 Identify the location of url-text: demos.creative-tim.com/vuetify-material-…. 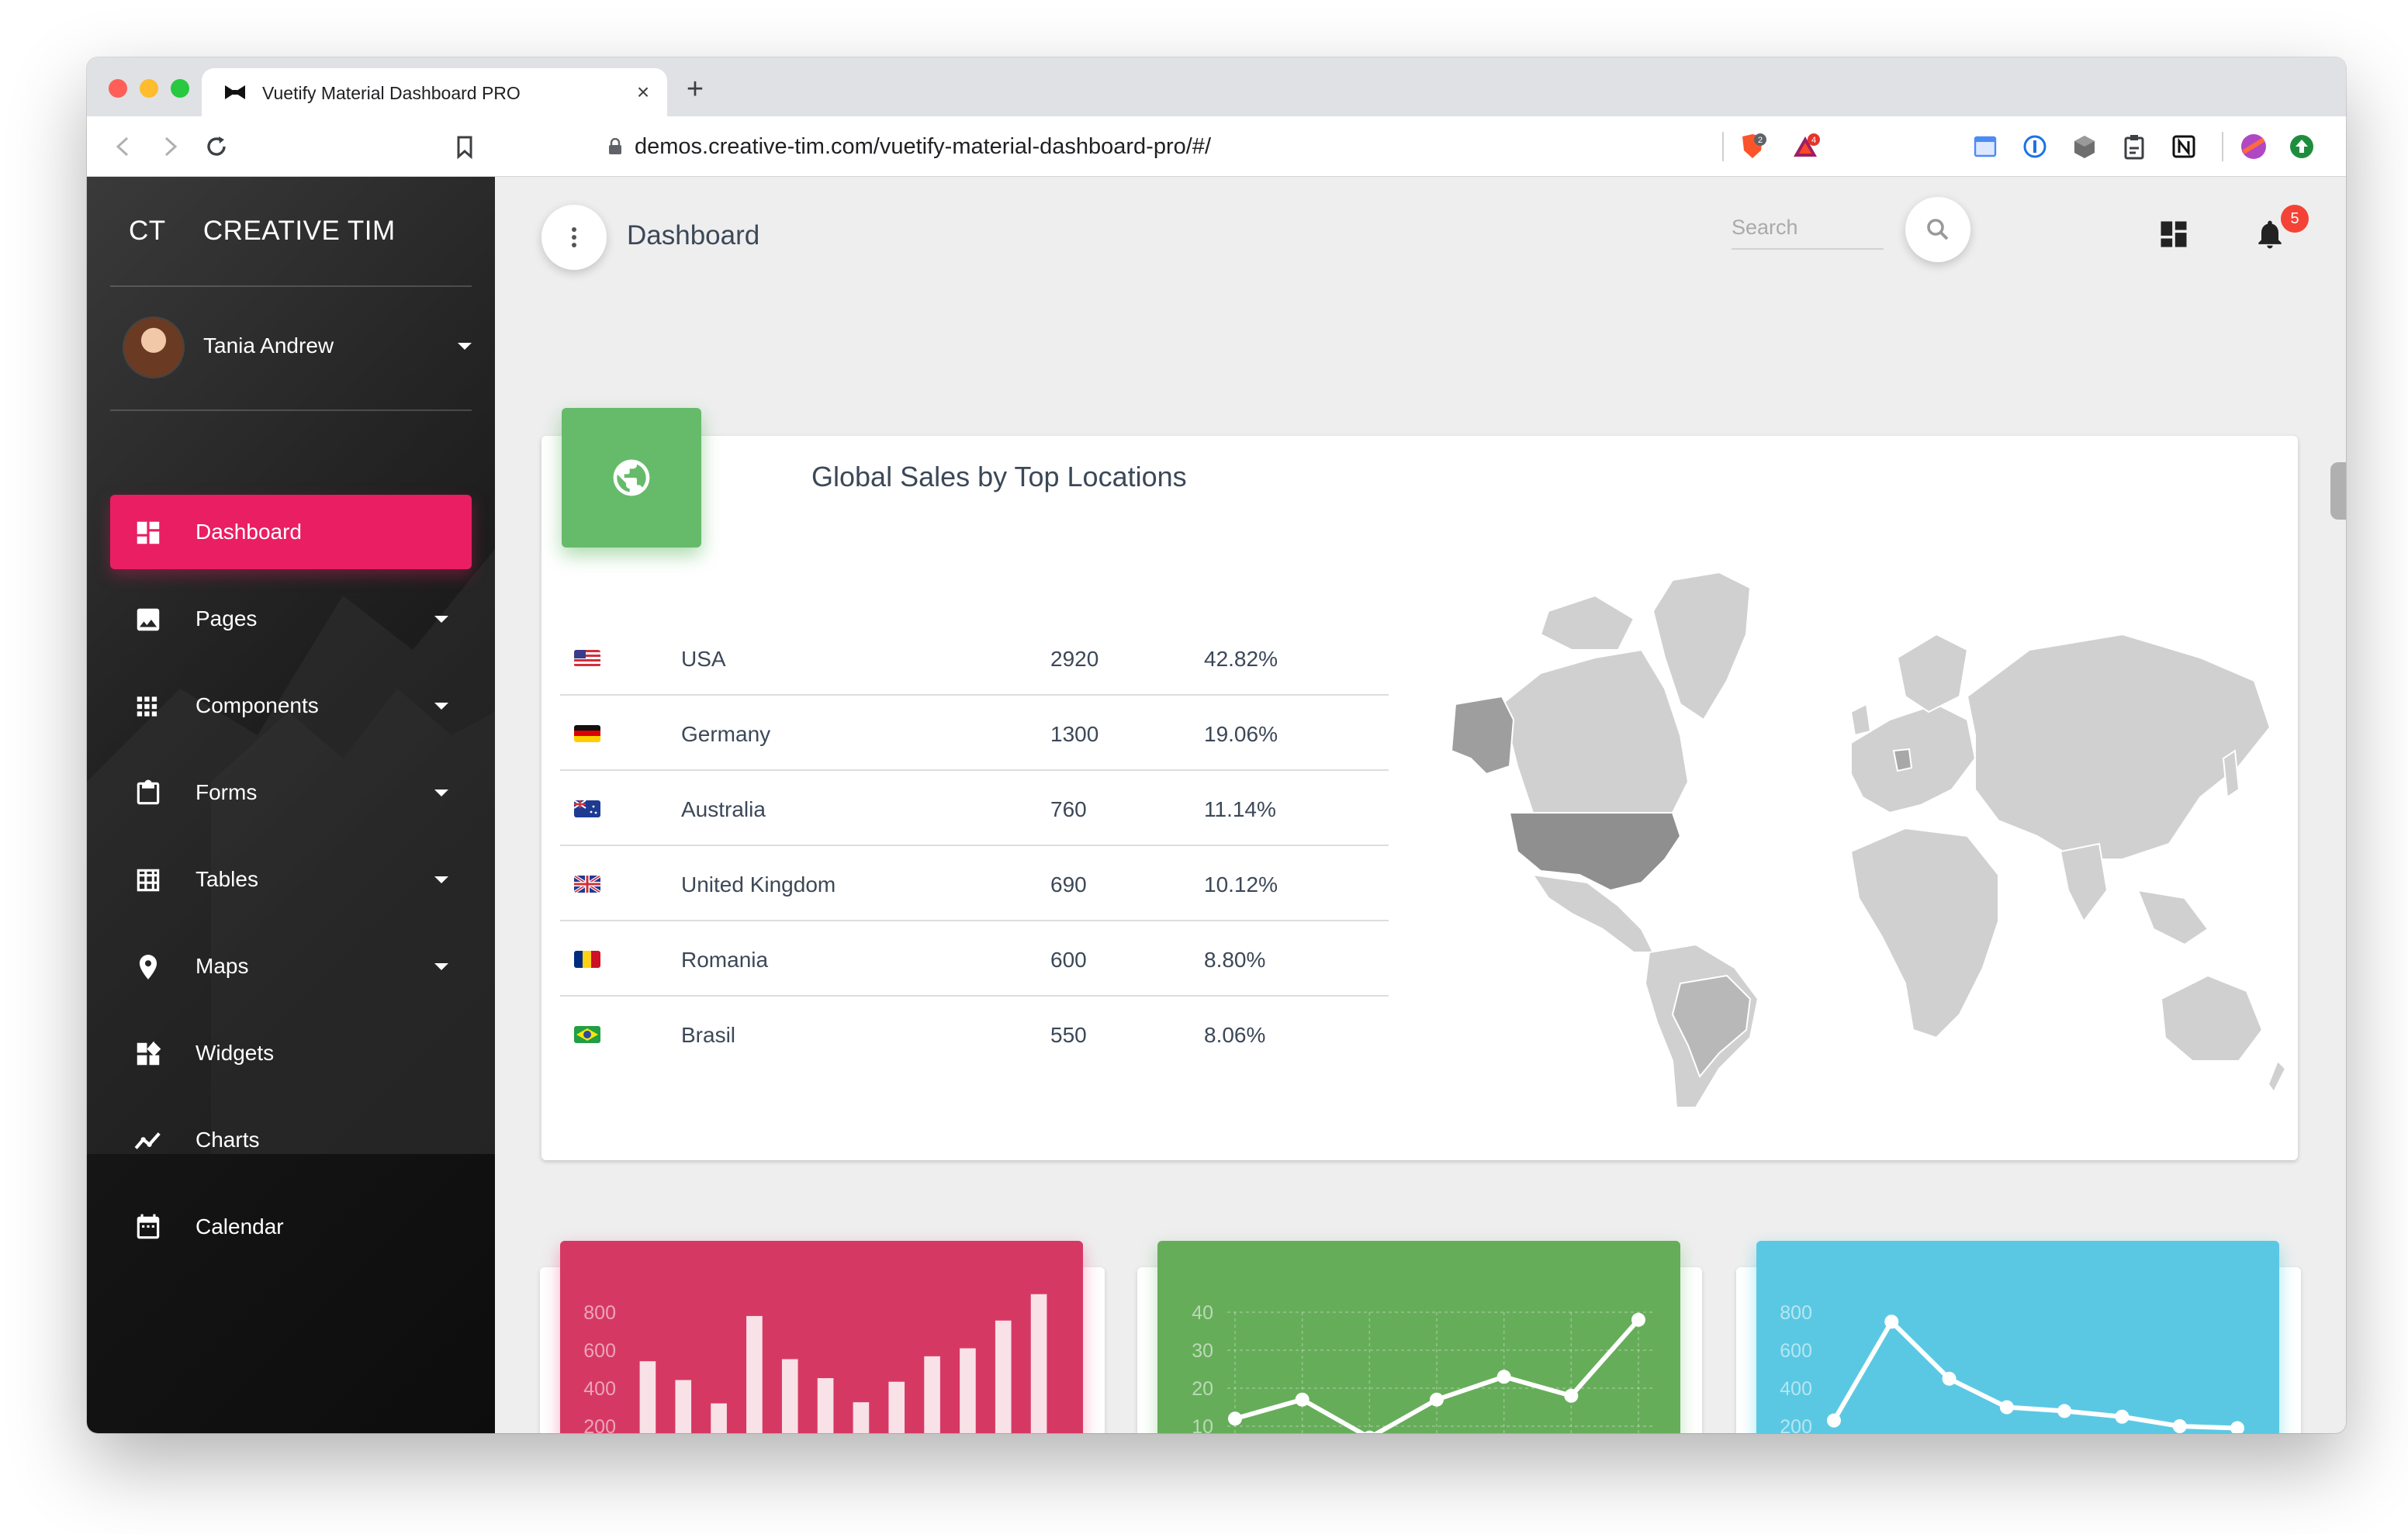
(923, 146).